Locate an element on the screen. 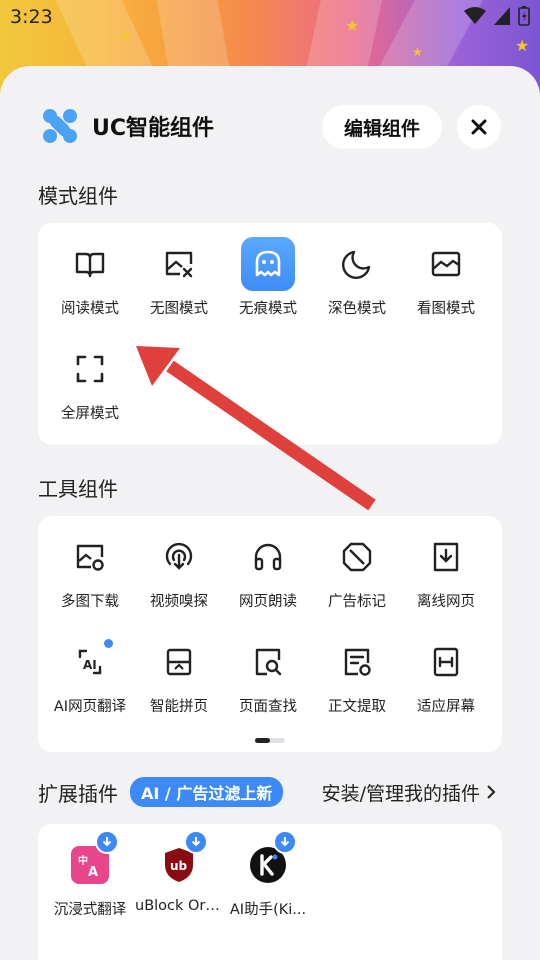 The height and width of the screenshot is (960, 540). annotation-arrow is located at coordinates (256, 428).